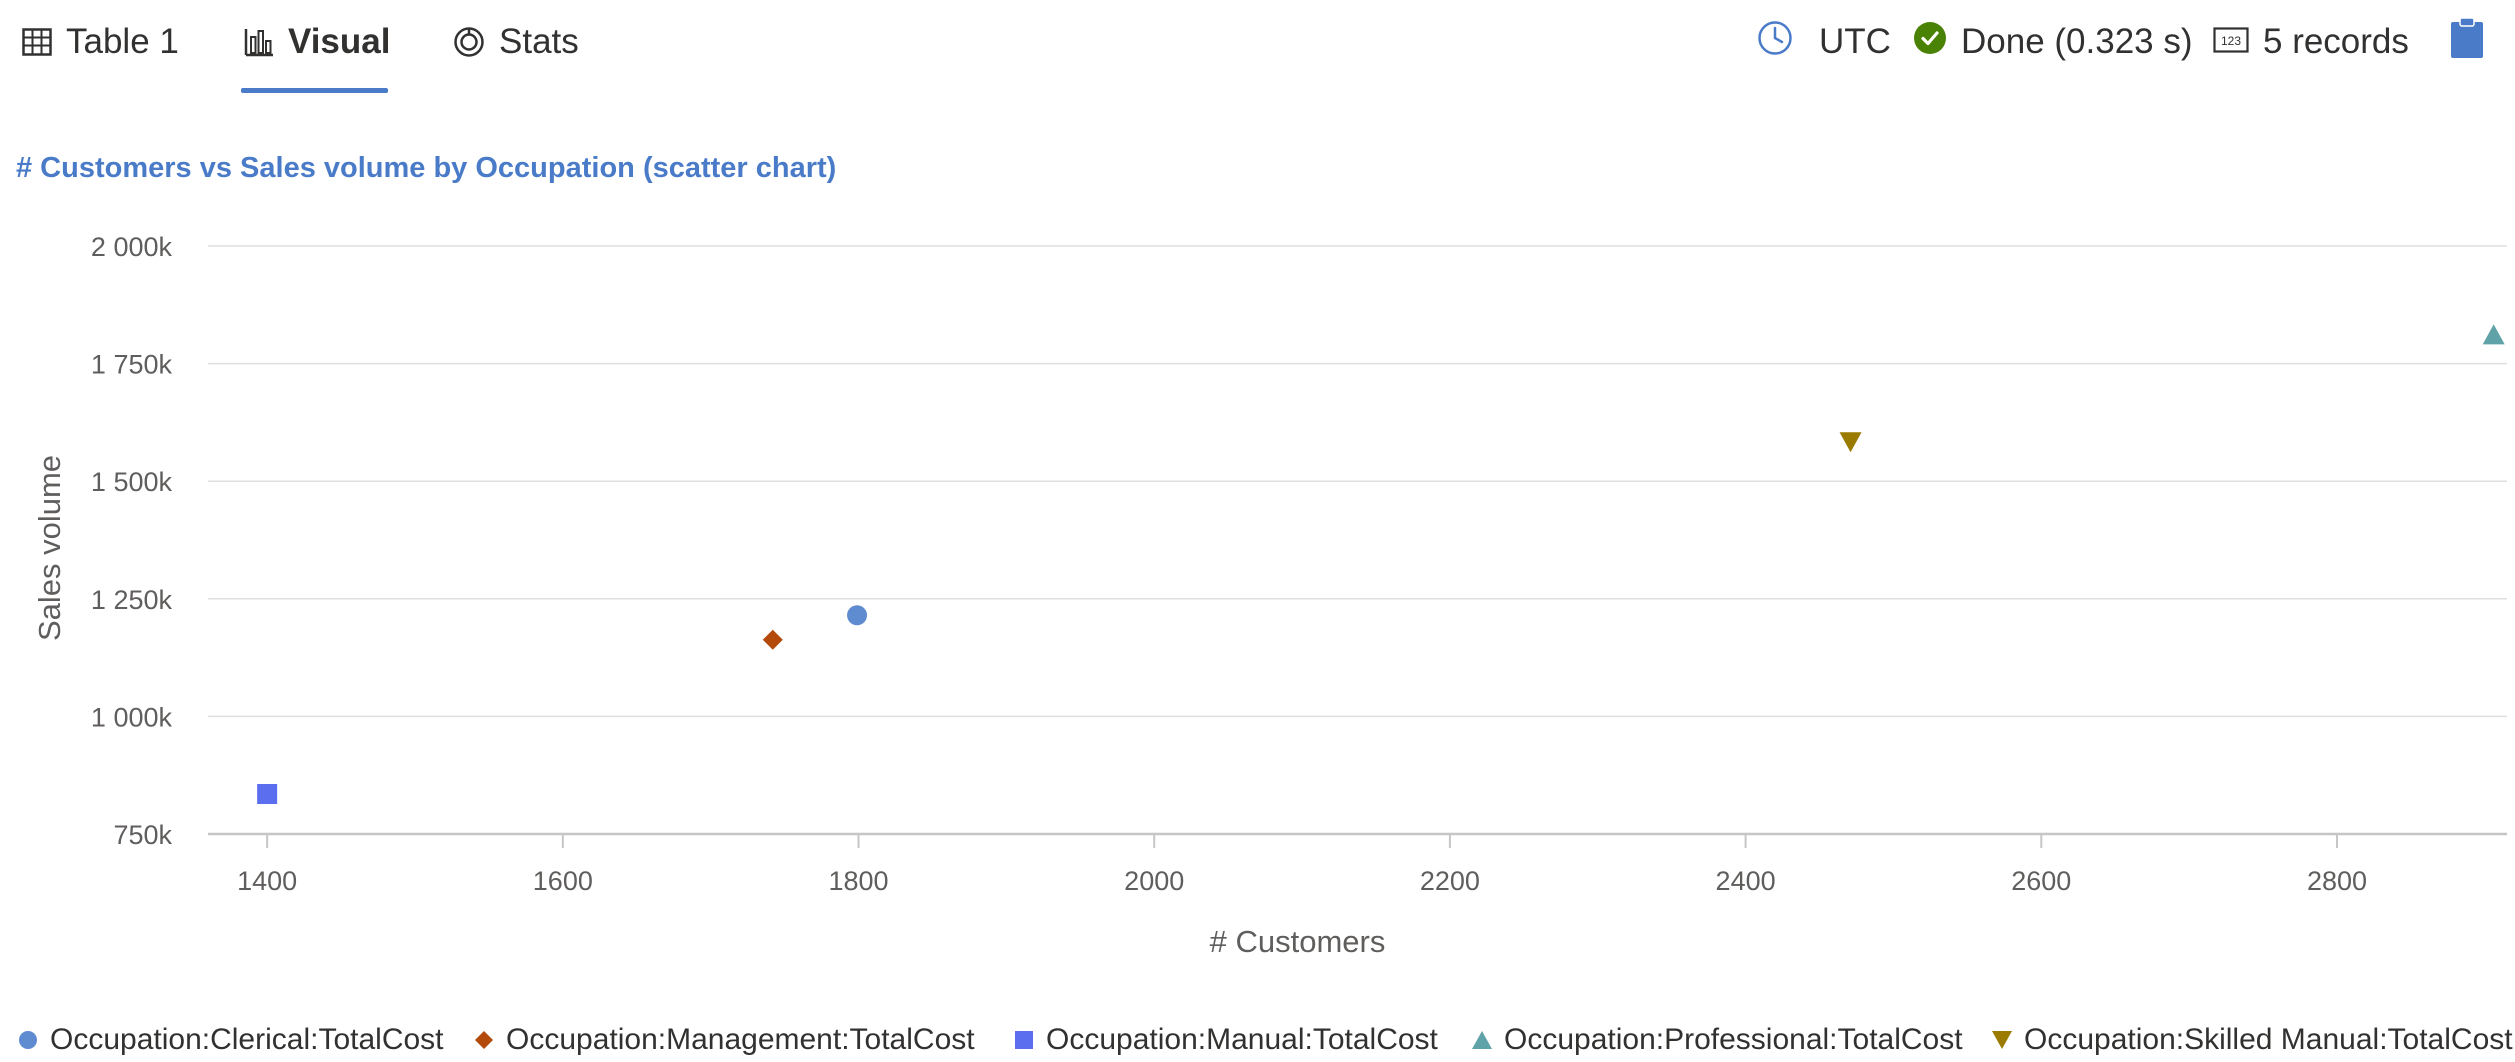  What do you see at coordinates (2337, 881) in the screenshot?
I see `x-tick-label: 2800` at bounding box center [2337, 881].